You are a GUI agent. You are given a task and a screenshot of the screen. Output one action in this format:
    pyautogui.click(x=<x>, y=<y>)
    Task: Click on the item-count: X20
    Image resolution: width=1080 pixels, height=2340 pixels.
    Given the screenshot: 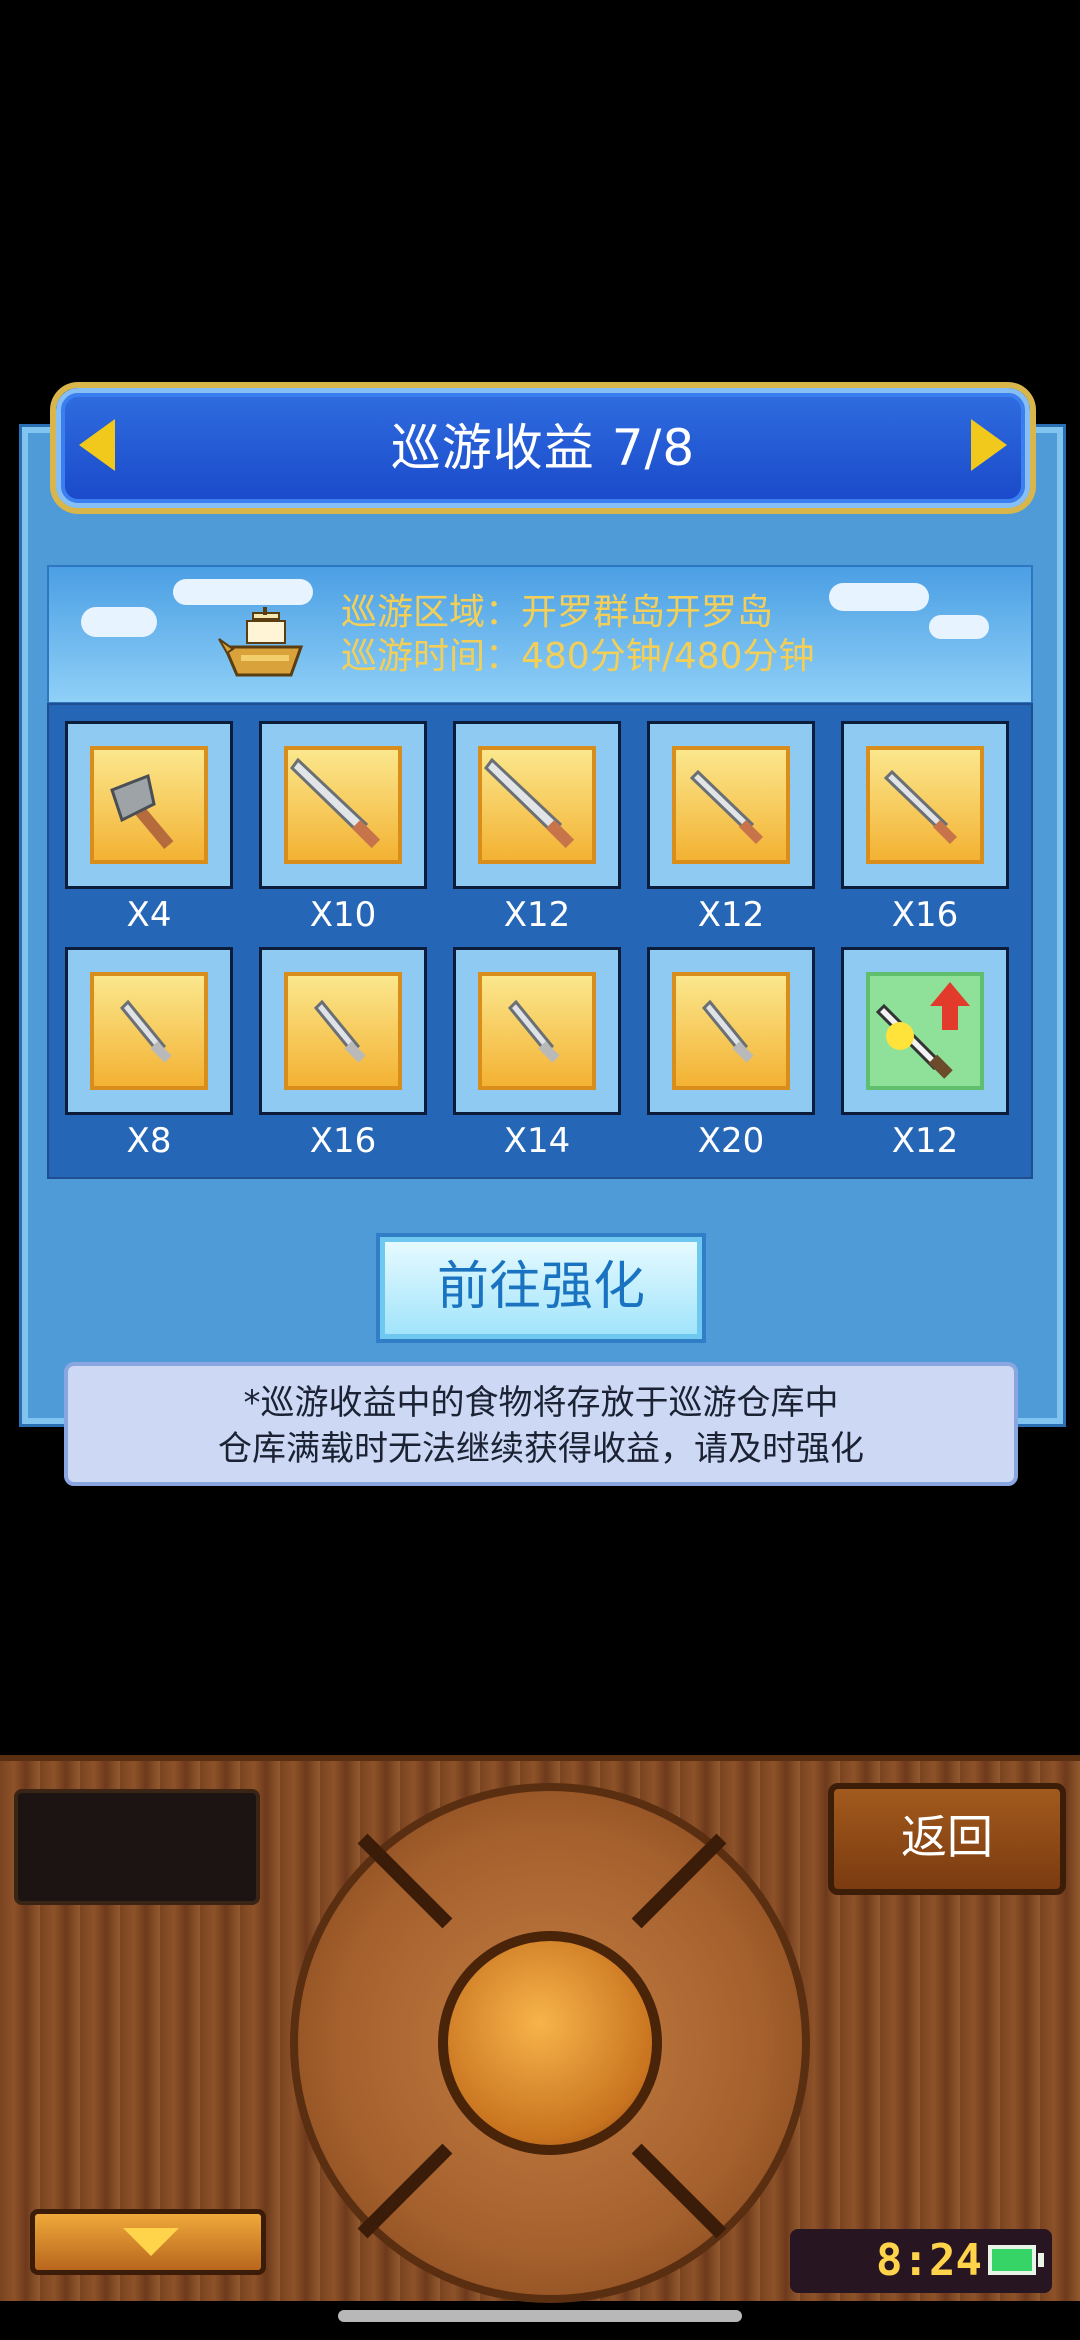 What is the action you would take?
    pyautogui.click(x=731, y=1141)
    